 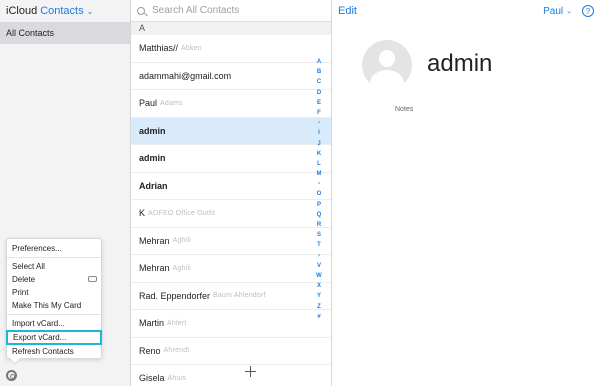 What do you see at coordinates (54, 305) in the screenshot?
I see `menu-make-my-card: Make This My Card` at bounding box center [54, 305].